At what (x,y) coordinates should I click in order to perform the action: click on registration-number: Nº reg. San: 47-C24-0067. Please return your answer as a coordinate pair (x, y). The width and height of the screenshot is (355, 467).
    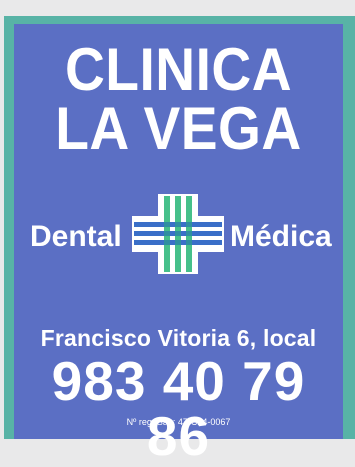
    Looking at the image, I should click on (178, 422).